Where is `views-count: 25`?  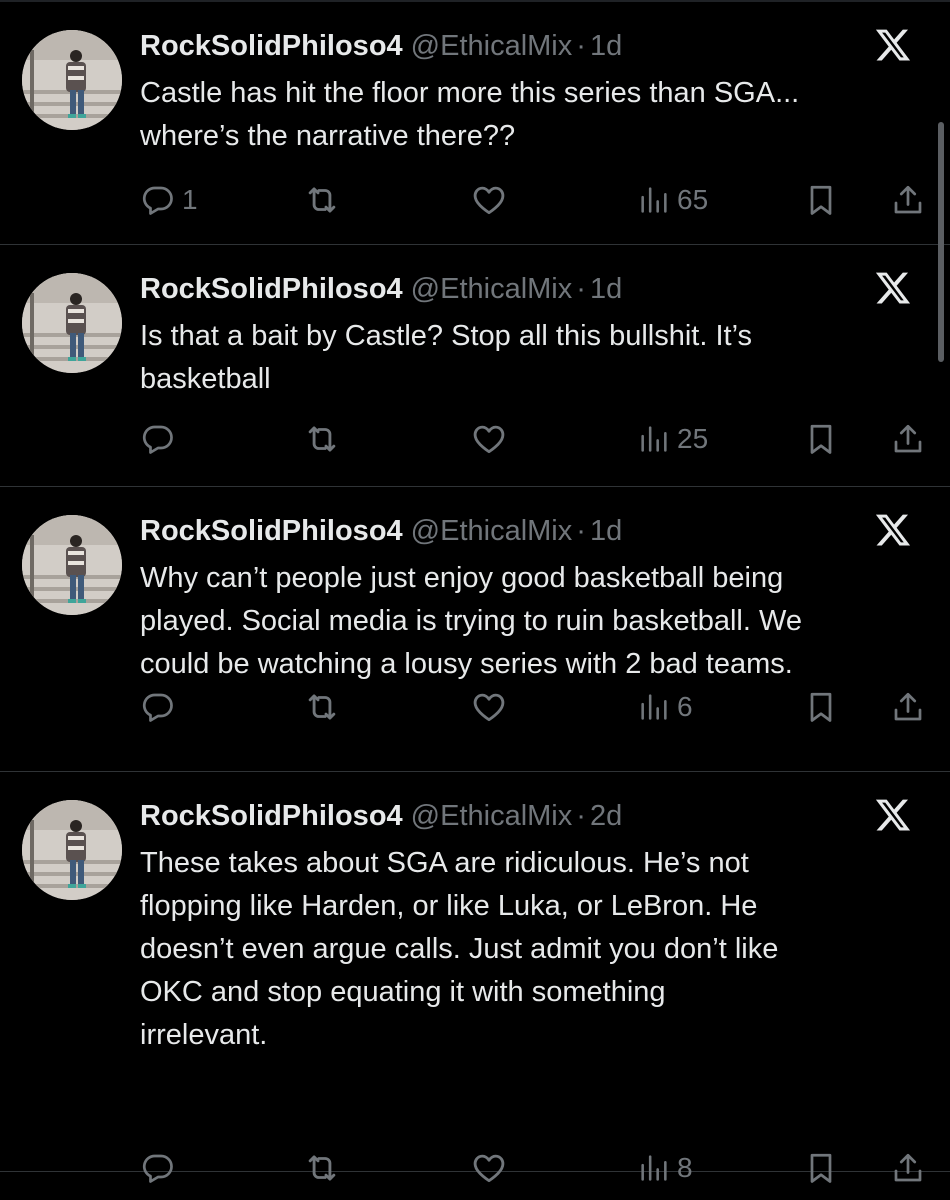 views-count: 25 is located at coordinates (693, 438).